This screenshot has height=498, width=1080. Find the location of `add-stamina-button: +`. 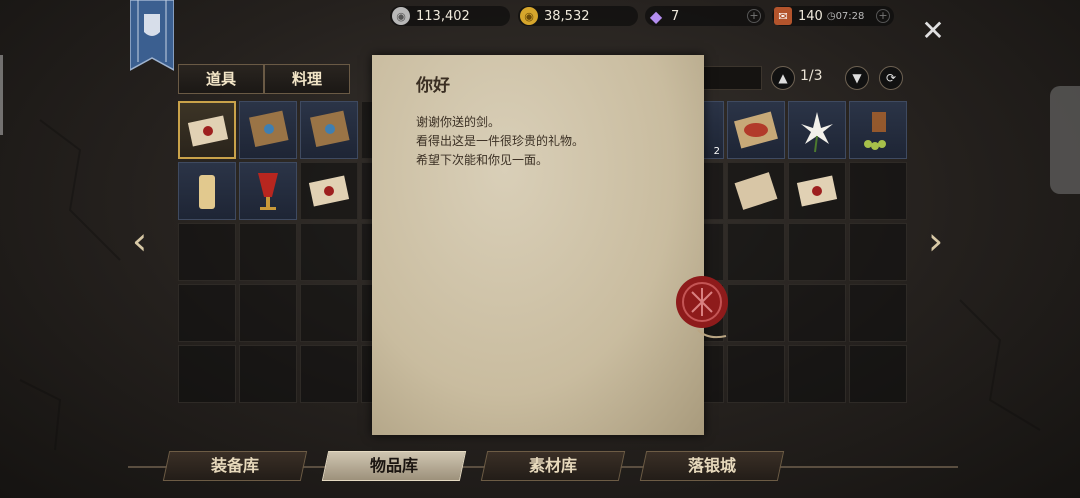

add-stamina-button: + is located at coordinates (883, 16).